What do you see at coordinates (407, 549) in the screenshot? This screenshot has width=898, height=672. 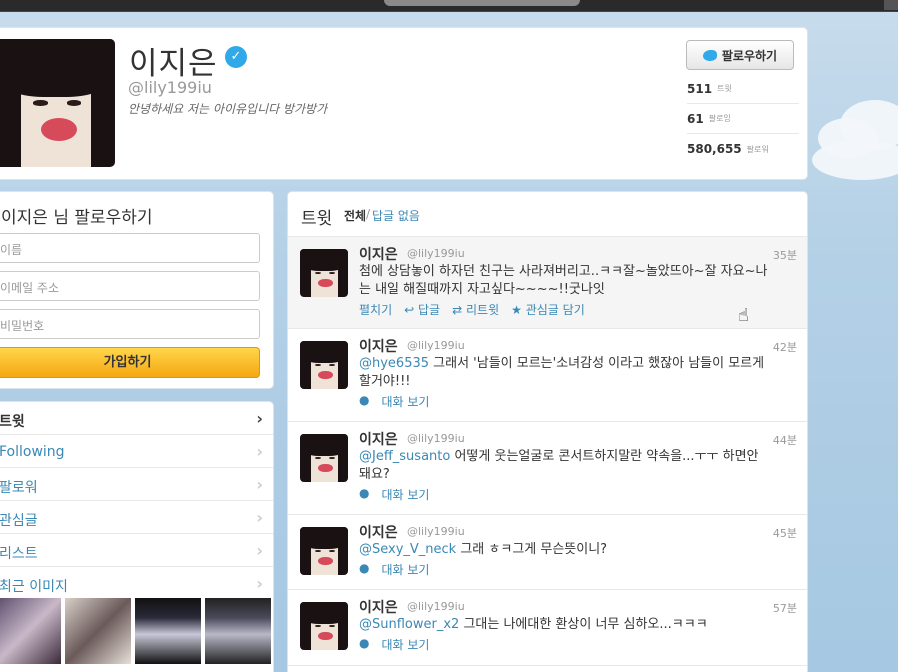 I see `tweet-mention: @Sexy_V_neck` at bounding box center [407, 549].